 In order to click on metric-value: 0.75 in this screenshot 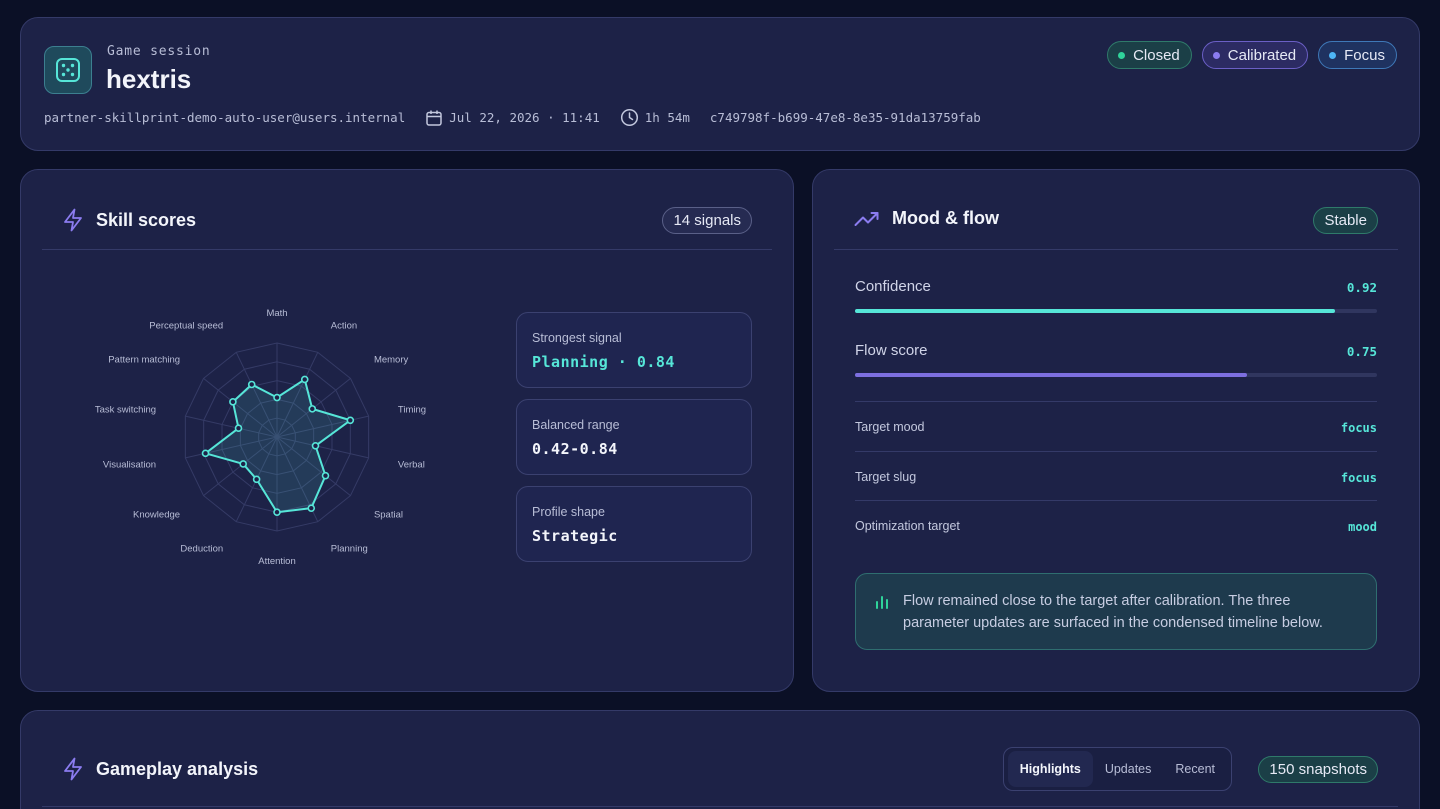, I will do `click(1361, 351)`.